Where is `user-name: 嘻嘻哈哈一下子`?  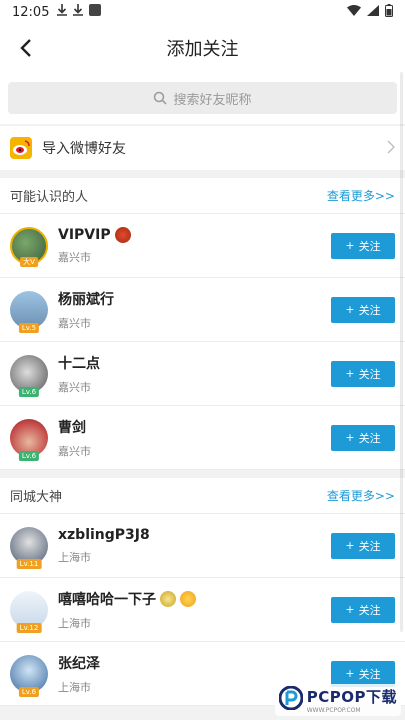 user-name: 嘻嘻哈哈一下子 is located at coordinates (107, 599).